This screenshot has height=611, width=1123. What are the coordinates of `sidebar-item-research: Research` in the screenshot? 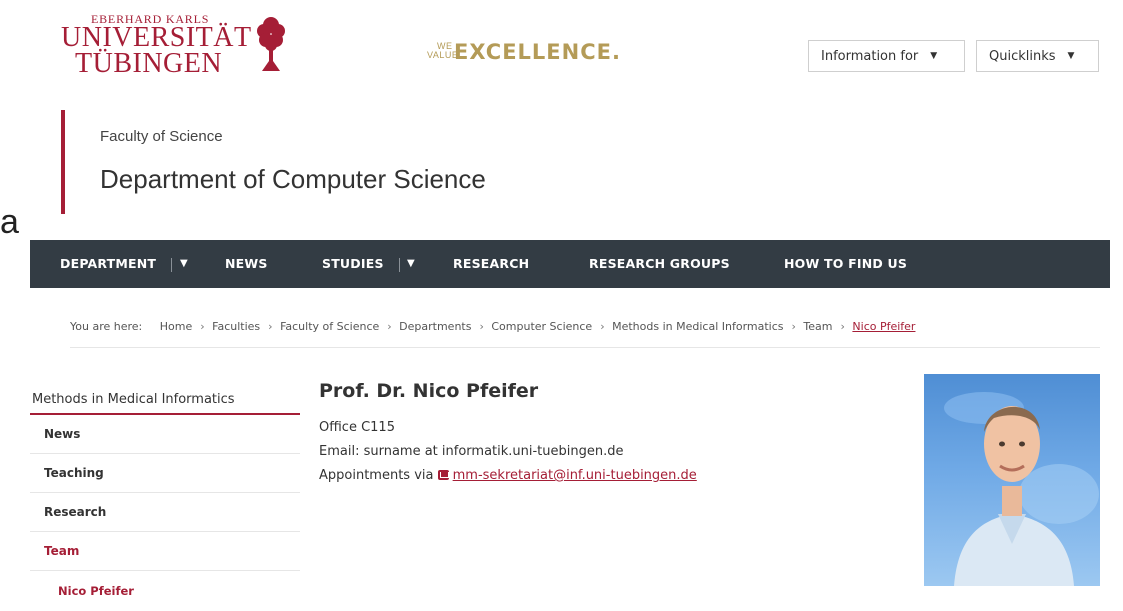 It's located at (165, 512).